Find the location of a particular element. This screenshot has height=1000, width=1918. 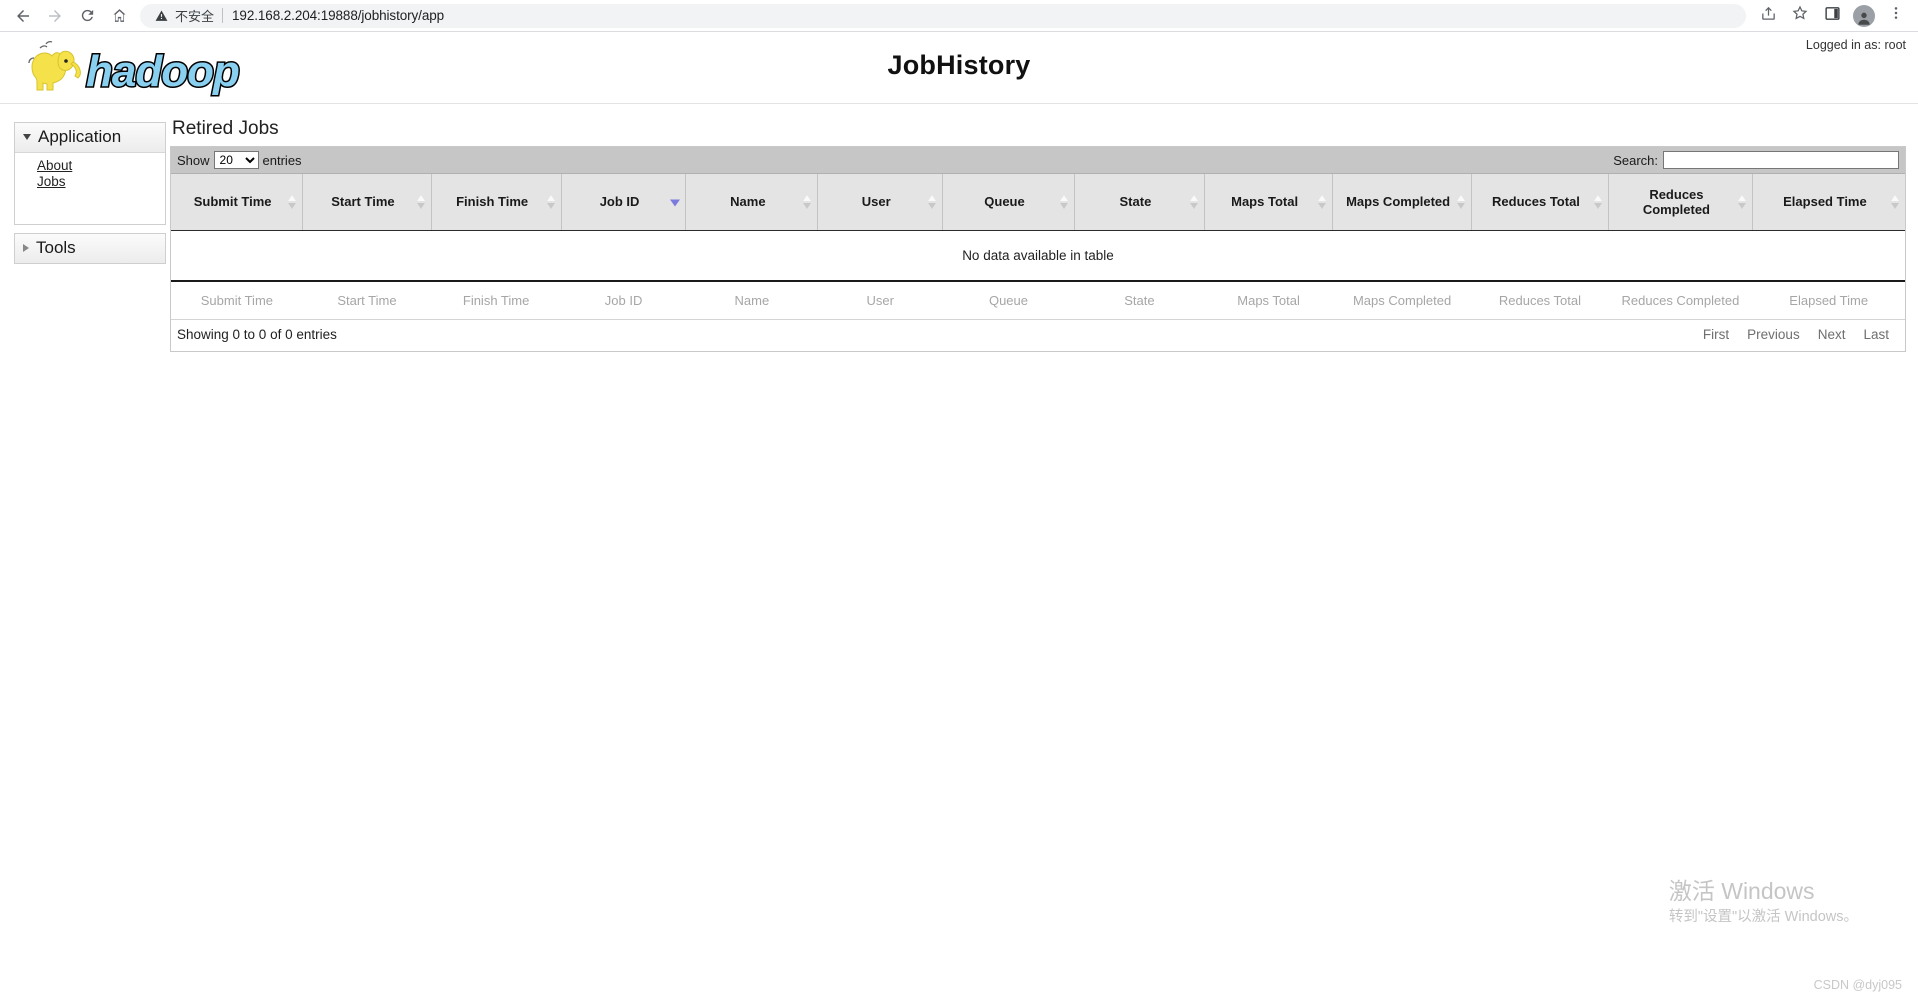

empty-row: No data available in table is located at coordinates (1038, 256).